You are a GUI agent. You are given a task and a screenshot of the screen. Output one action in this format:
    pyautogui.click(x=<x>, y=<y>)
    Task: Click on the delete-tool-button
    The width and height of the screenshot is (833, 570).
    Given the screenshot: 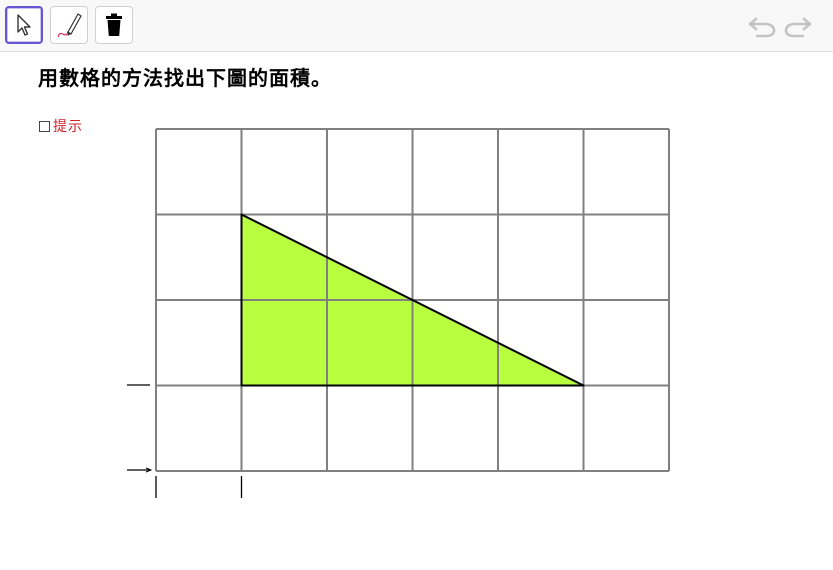 What is the action you would take?
    pyautogui.click(x=114, y=25)
    